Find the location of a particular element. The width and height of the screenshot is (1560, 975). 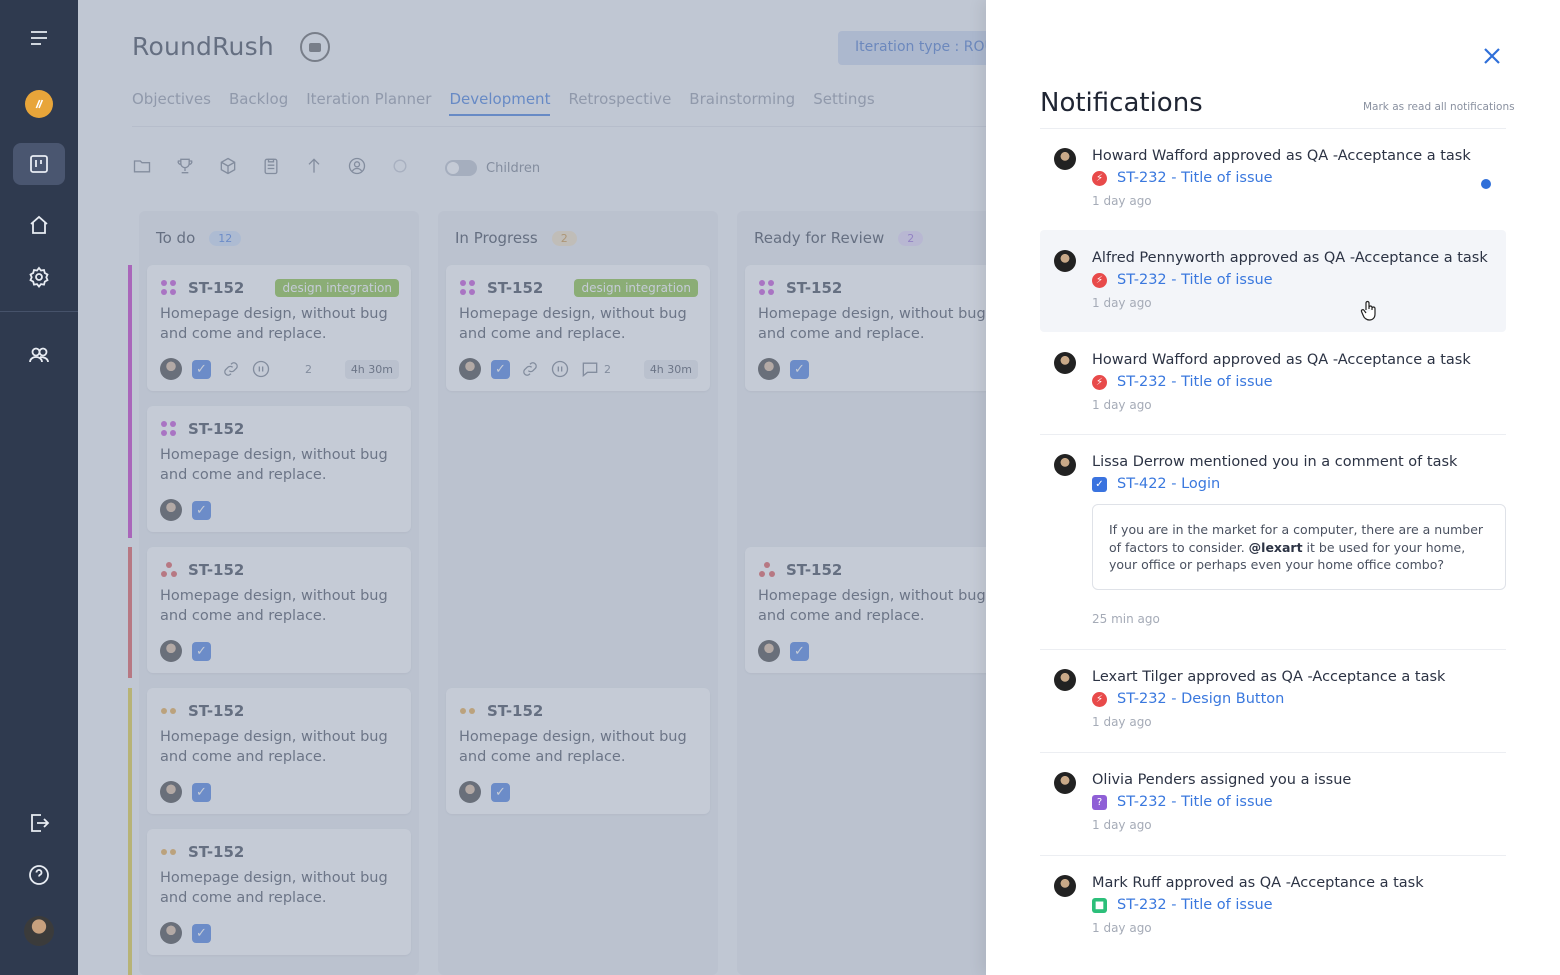

home-icon is located at coordinates (39, 225).